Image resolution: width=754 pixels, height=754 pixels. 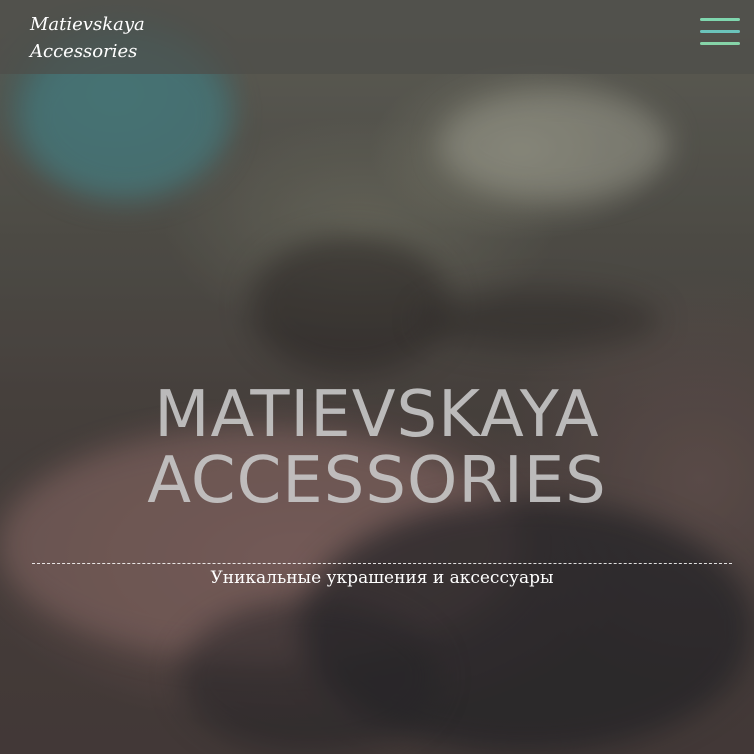 I want to click on menu-bar-bottom, so click(x=720, y=43).